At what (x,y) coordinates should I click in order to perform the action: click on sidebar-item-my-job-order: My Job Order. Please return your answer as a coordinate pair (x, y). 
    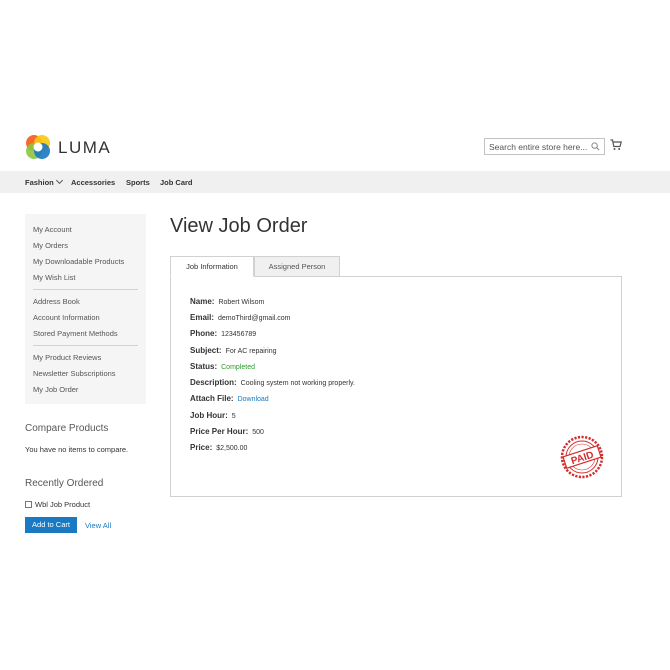
    Looking at the image, I should click on (55, 389).